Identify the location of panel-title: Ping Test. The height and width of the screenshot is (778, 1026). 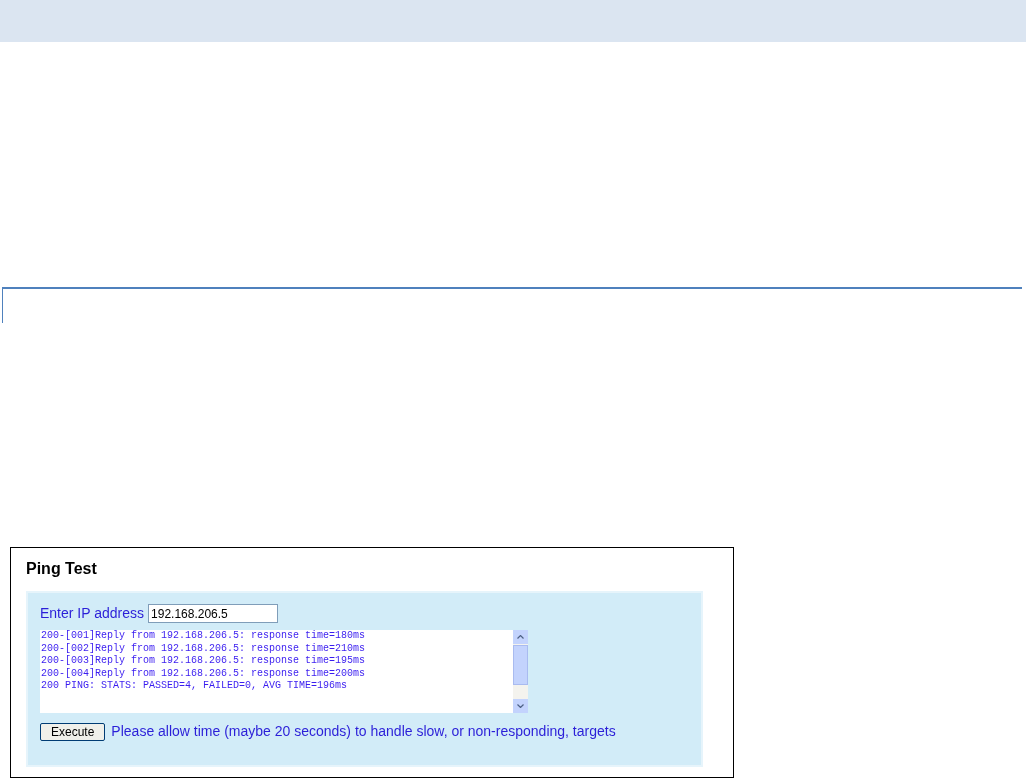
(62, 569).